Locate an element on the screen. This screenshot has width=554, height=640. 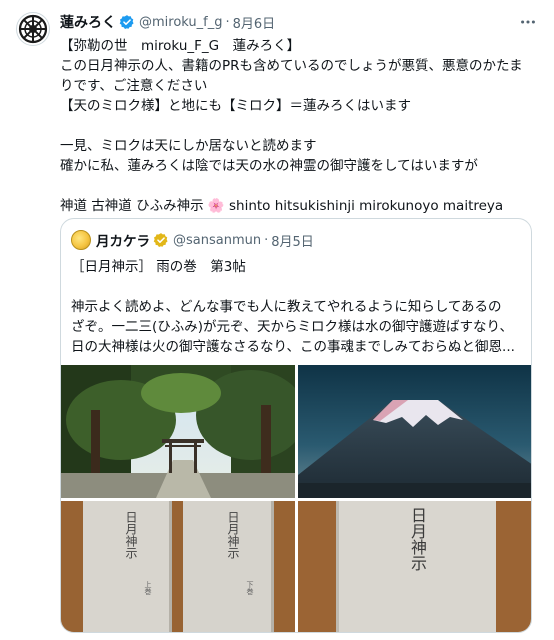
quoted-line: 神示よく読めよ、どんな事でも人に教えてやれるように知らしてあるの is located at coordinates (286, 307).